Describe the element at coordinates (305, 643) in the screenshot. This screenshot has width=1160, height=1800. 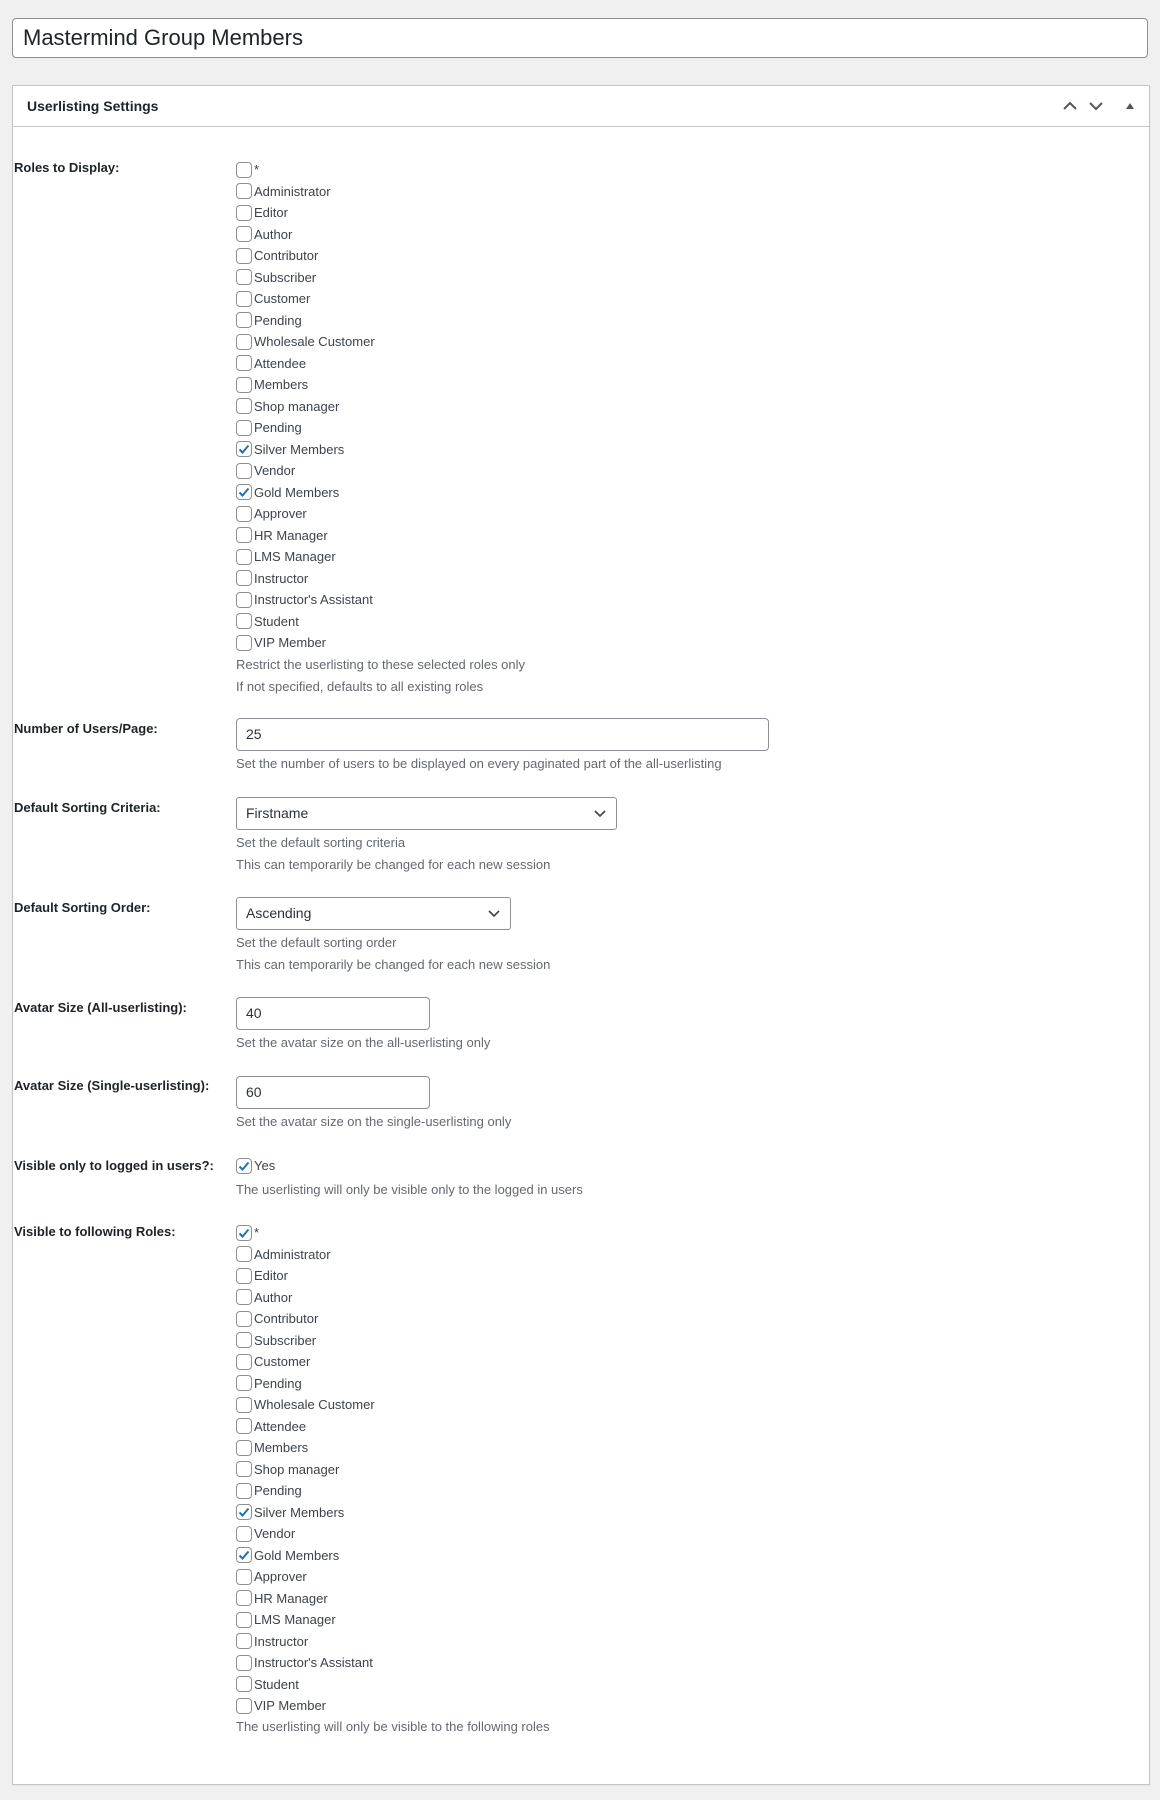
I see `roles-to-display-option: VIP Member` at that location.